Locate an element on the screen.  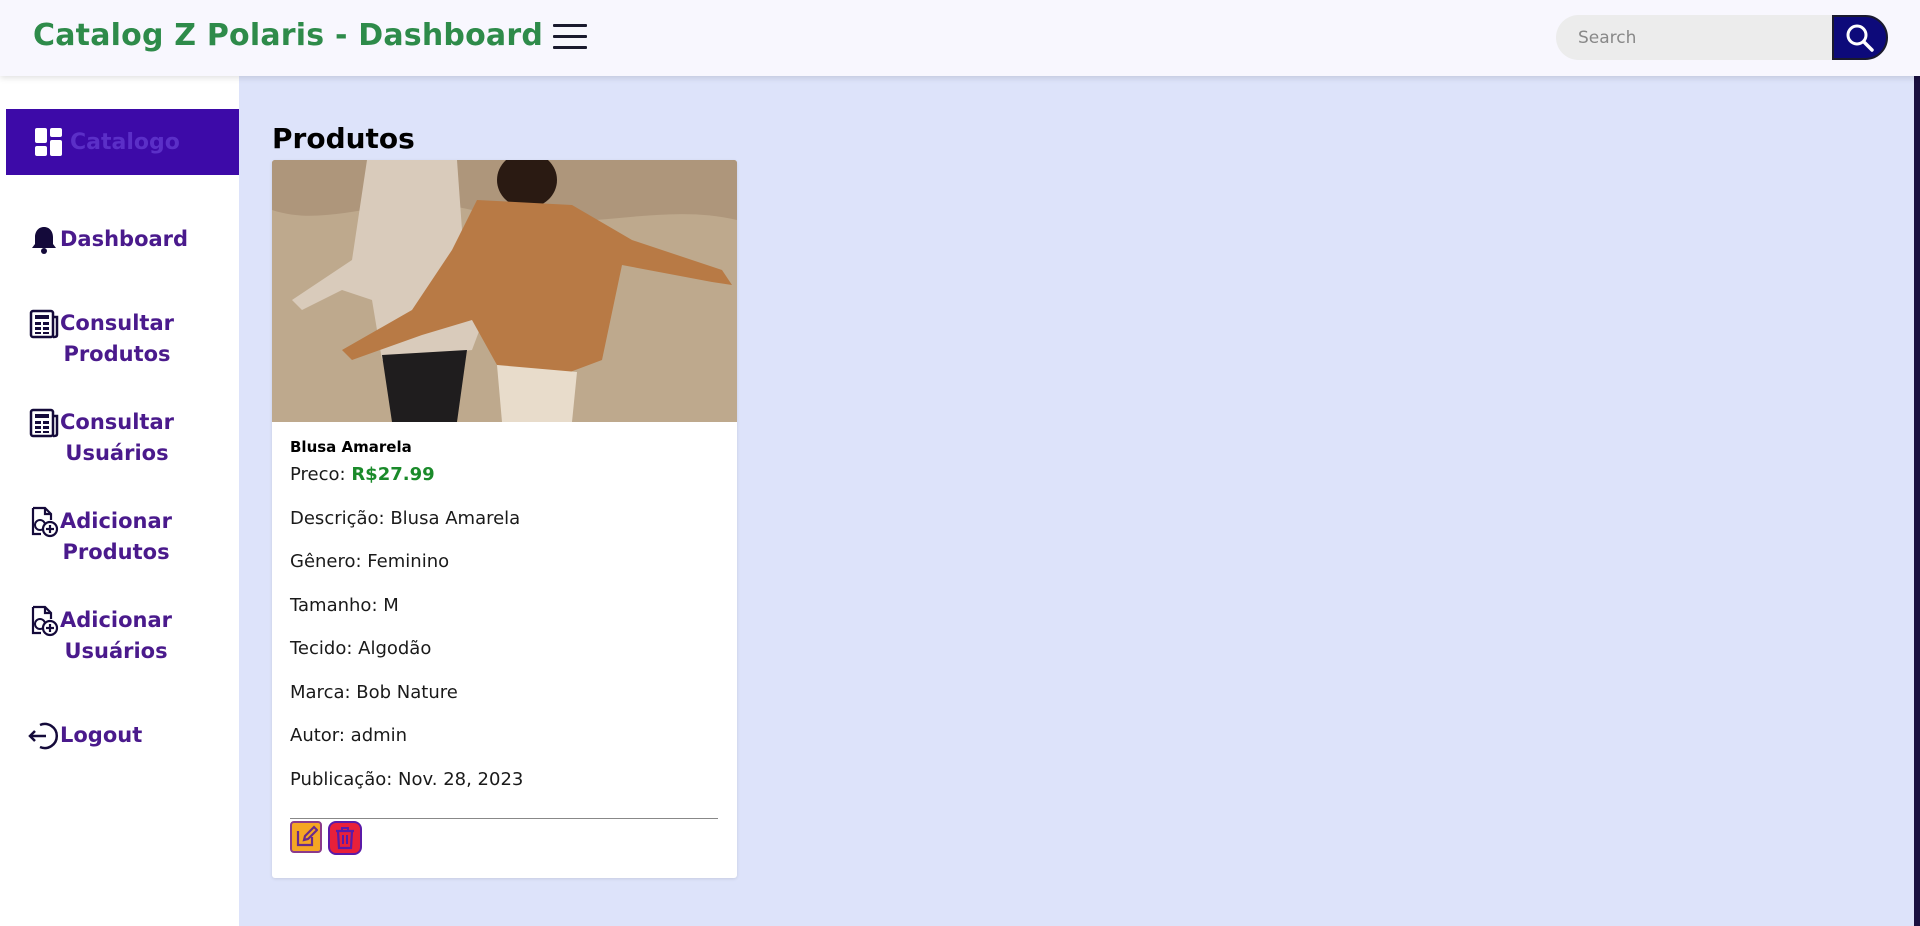
product-description: Descrição: Blusa Amarela is located at coordinates (405, 518).